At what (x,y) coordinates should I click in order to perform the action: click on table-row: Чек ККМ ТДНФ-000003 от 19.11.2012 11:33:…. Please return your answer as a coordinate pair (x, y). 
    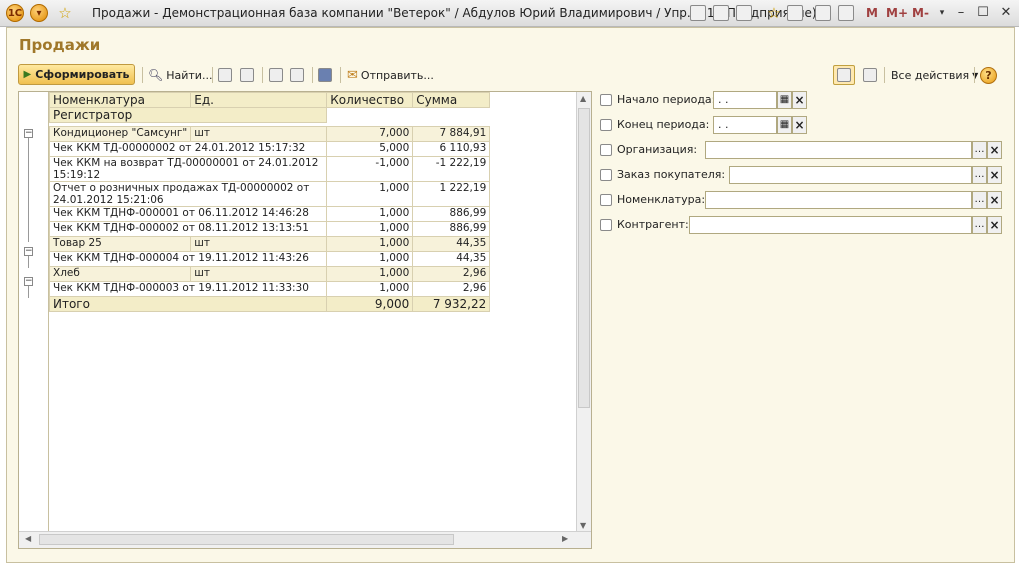
    Looking at the image, I should click on (269, 289).